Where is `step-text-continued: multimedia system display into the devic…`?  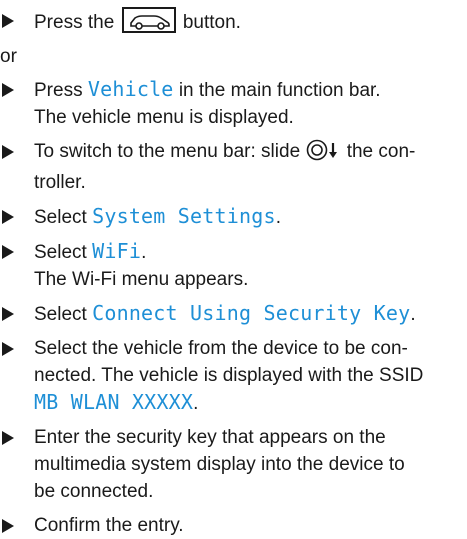 step-text-continued: multimedia system display into the devic… is located at coordinates (219, 464).